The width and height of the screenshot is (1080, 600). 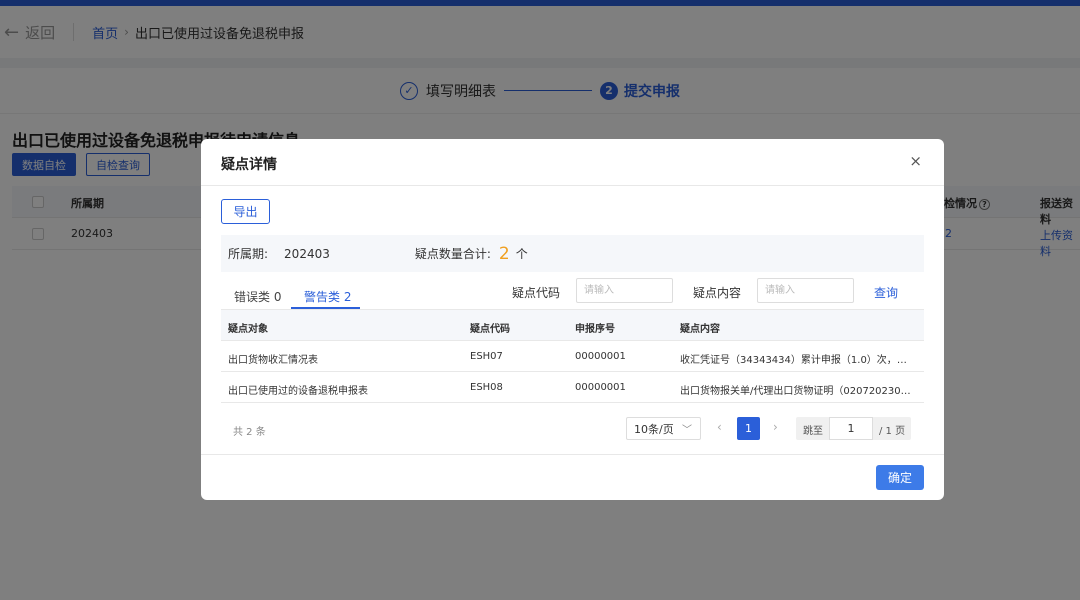 I want to click on header-doubt-content: 疑点内容, so click(x=700, y=329).